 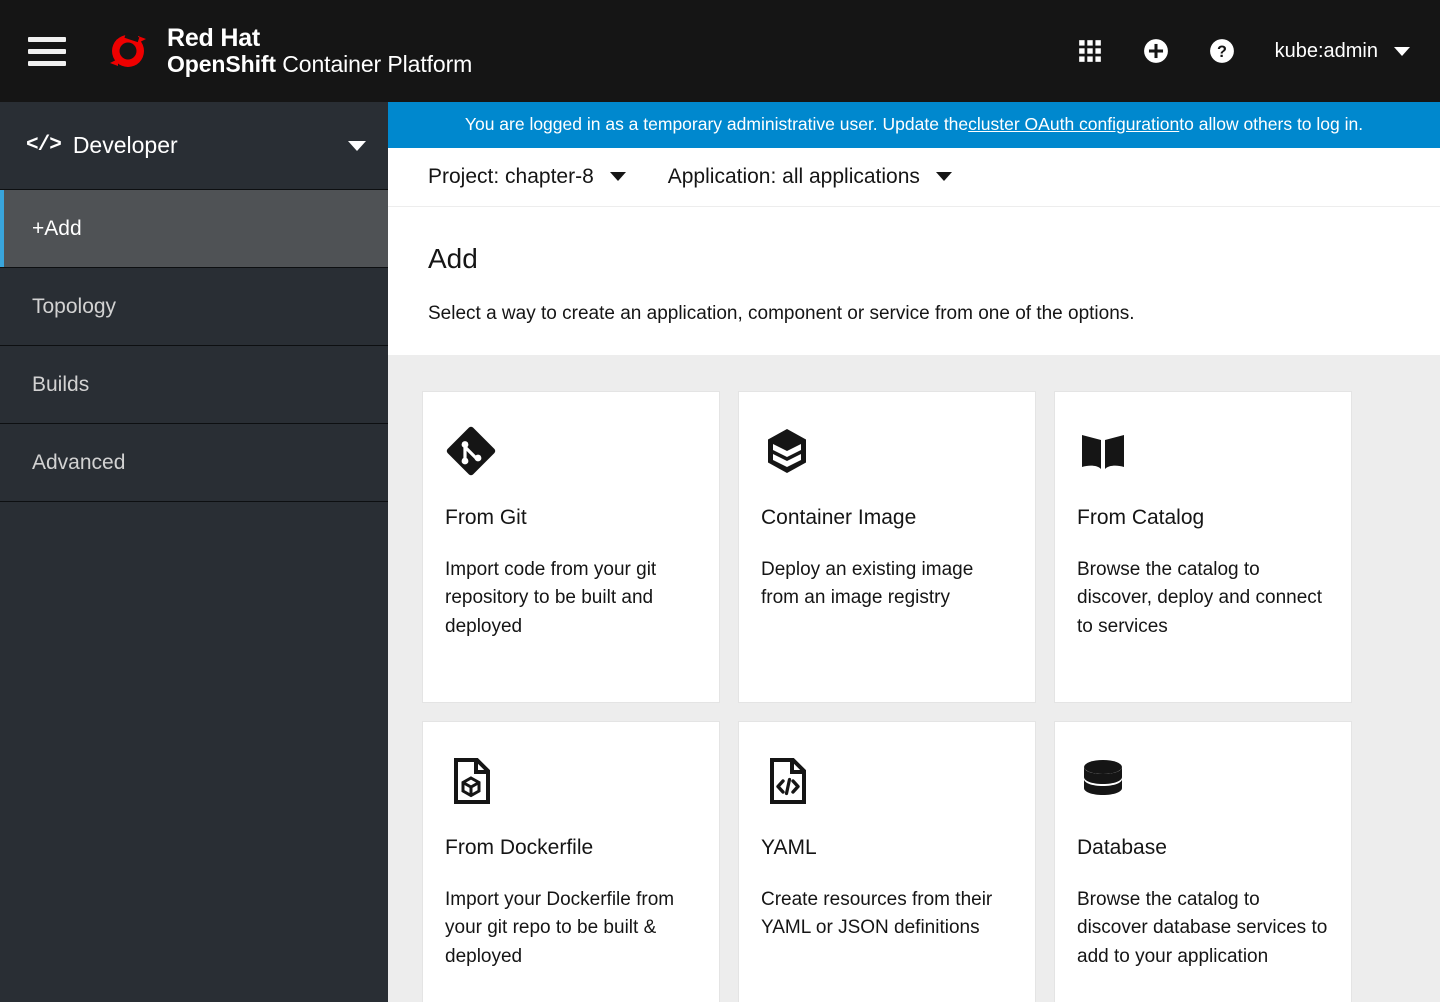 I want to click on yaml-code-file-icon, so click(x=887, y=781).